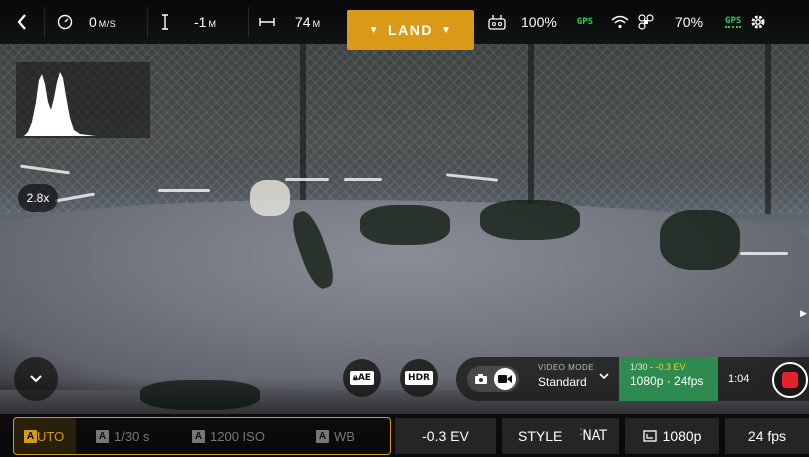  Describe the element at coordinates (593, 436) in the screenshot. I see `style-value: ⁚NAT` at that location.